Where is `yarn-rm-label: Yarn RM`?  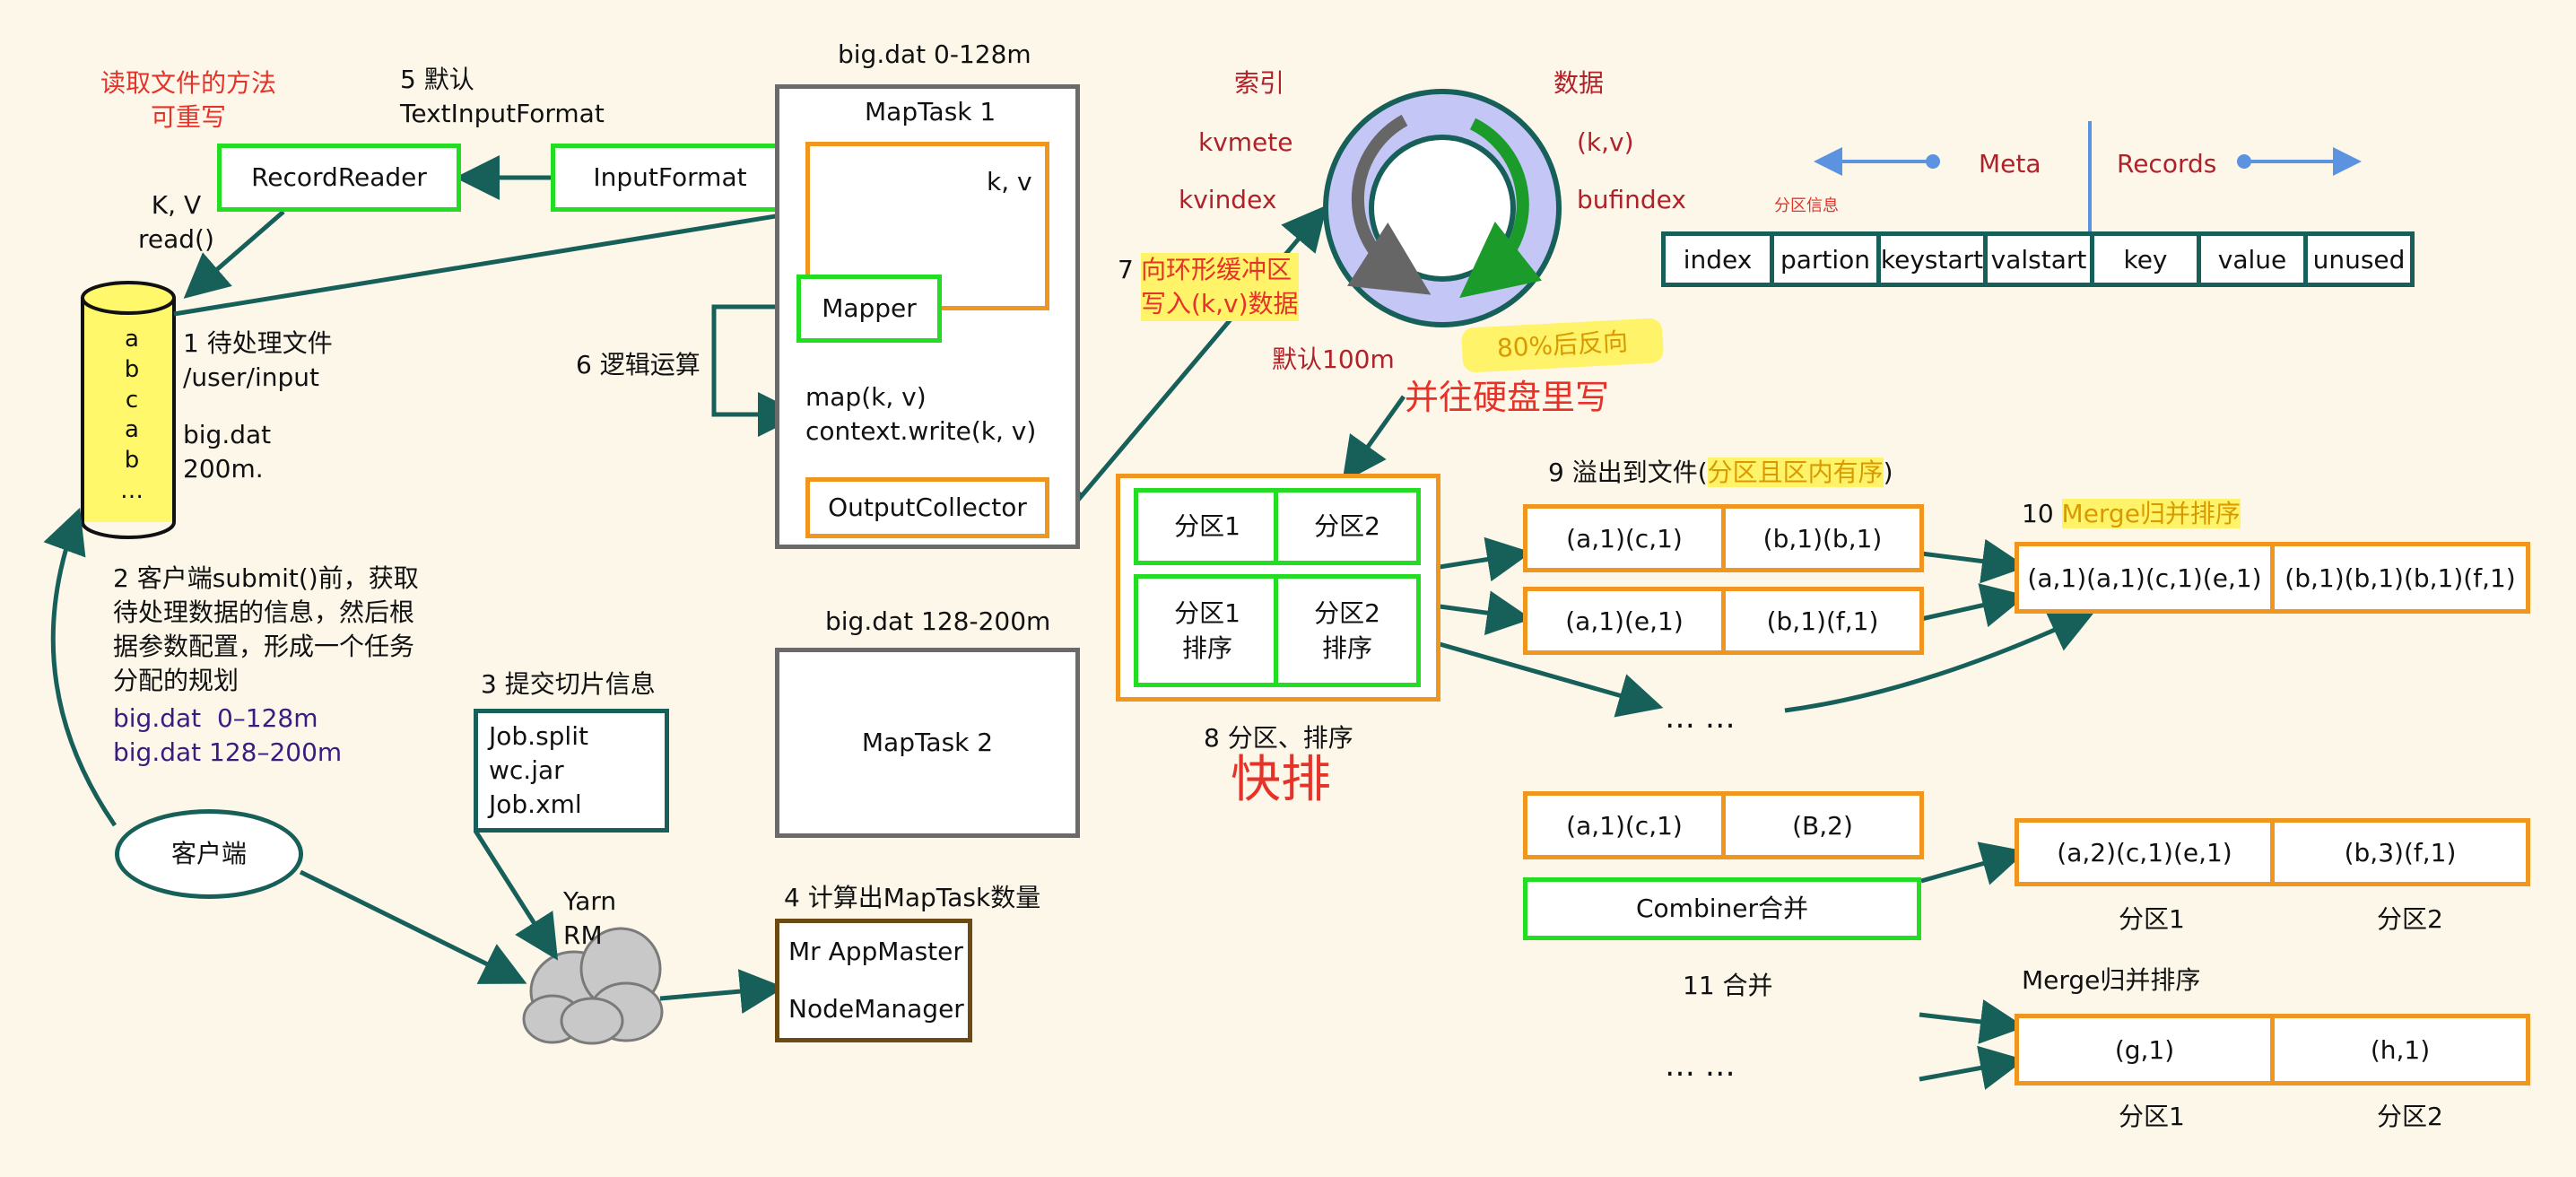 yarn-rm-label: Yarn RM is located at coordinates (590, 918).